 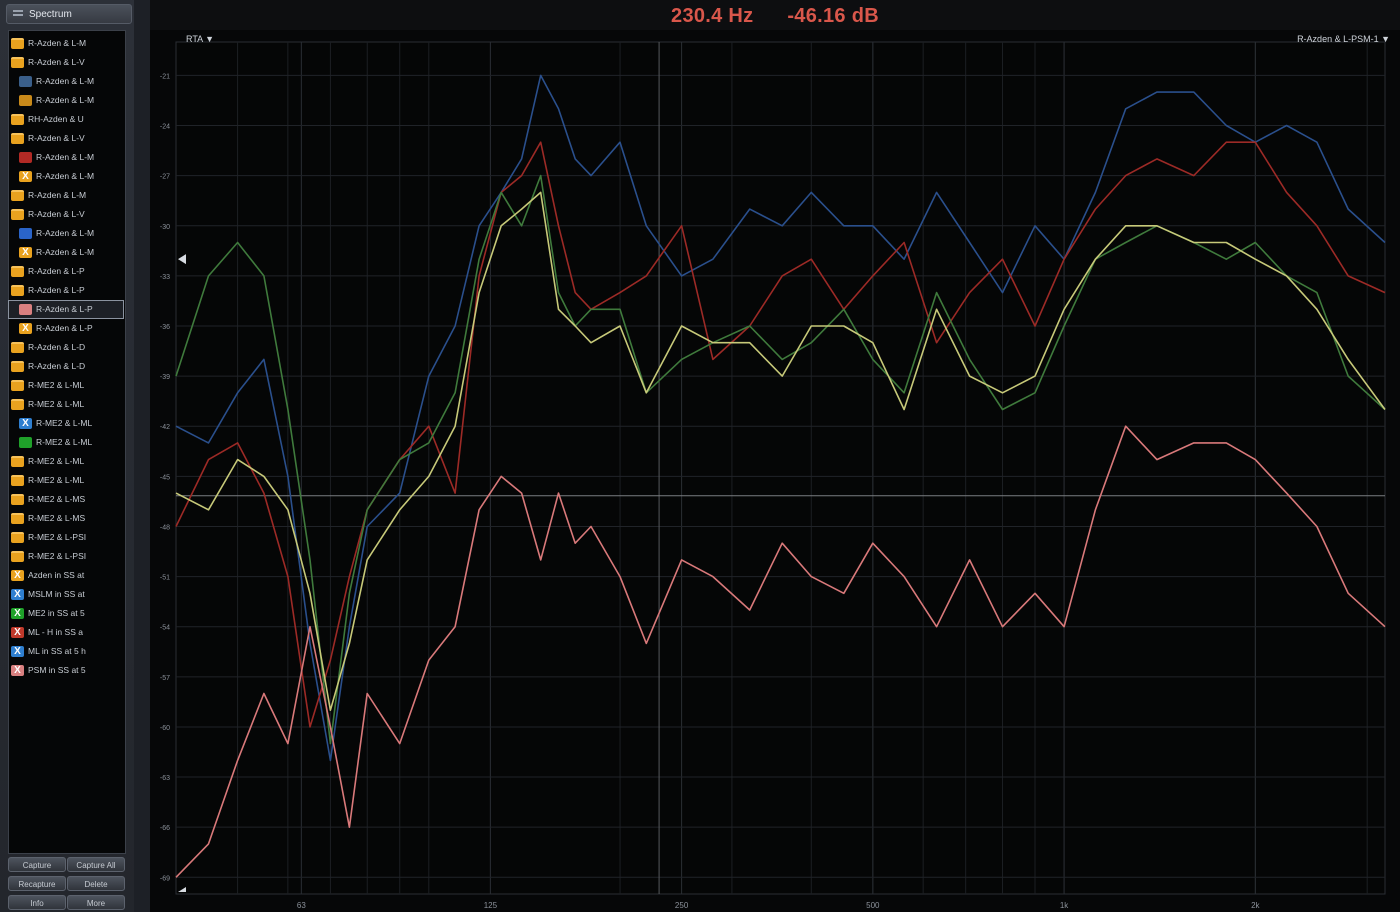 I want to click on delete-button: Delete, so click(x=96, y=883).